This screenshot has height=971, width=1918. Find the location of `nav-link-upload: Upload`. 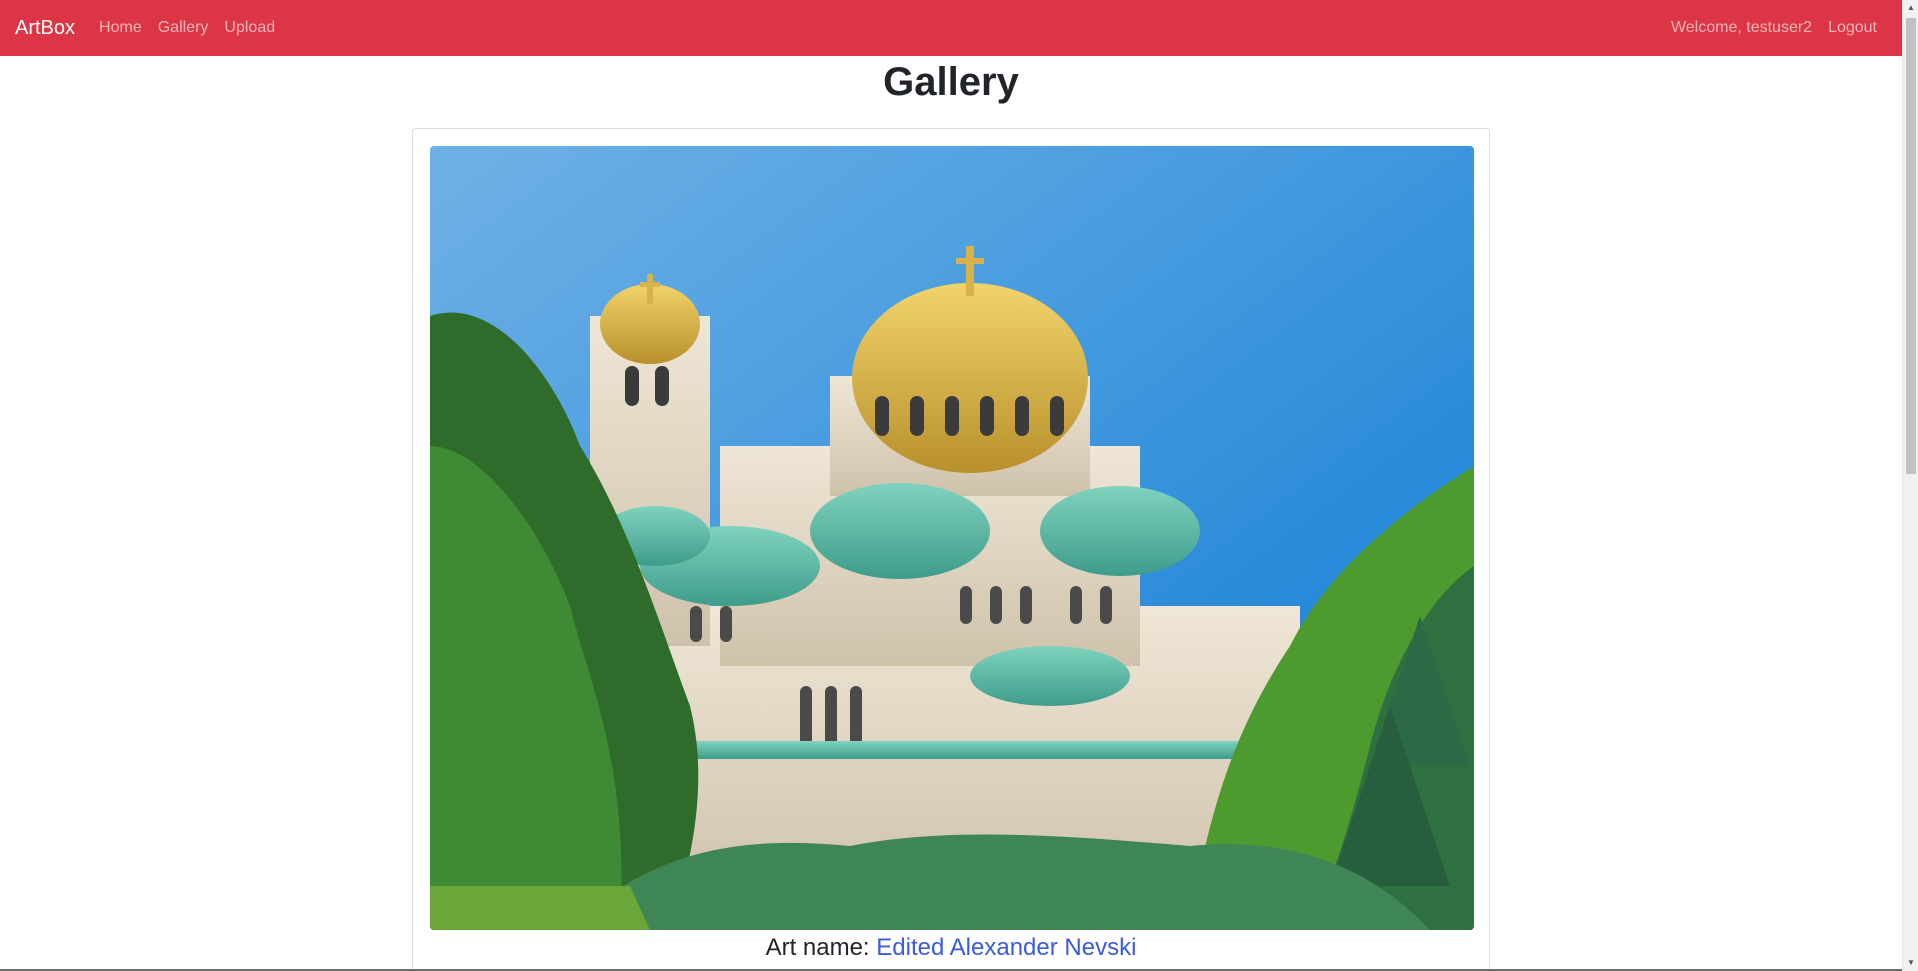

nav-link-upload: Upload is located at coordinates (249, 28).